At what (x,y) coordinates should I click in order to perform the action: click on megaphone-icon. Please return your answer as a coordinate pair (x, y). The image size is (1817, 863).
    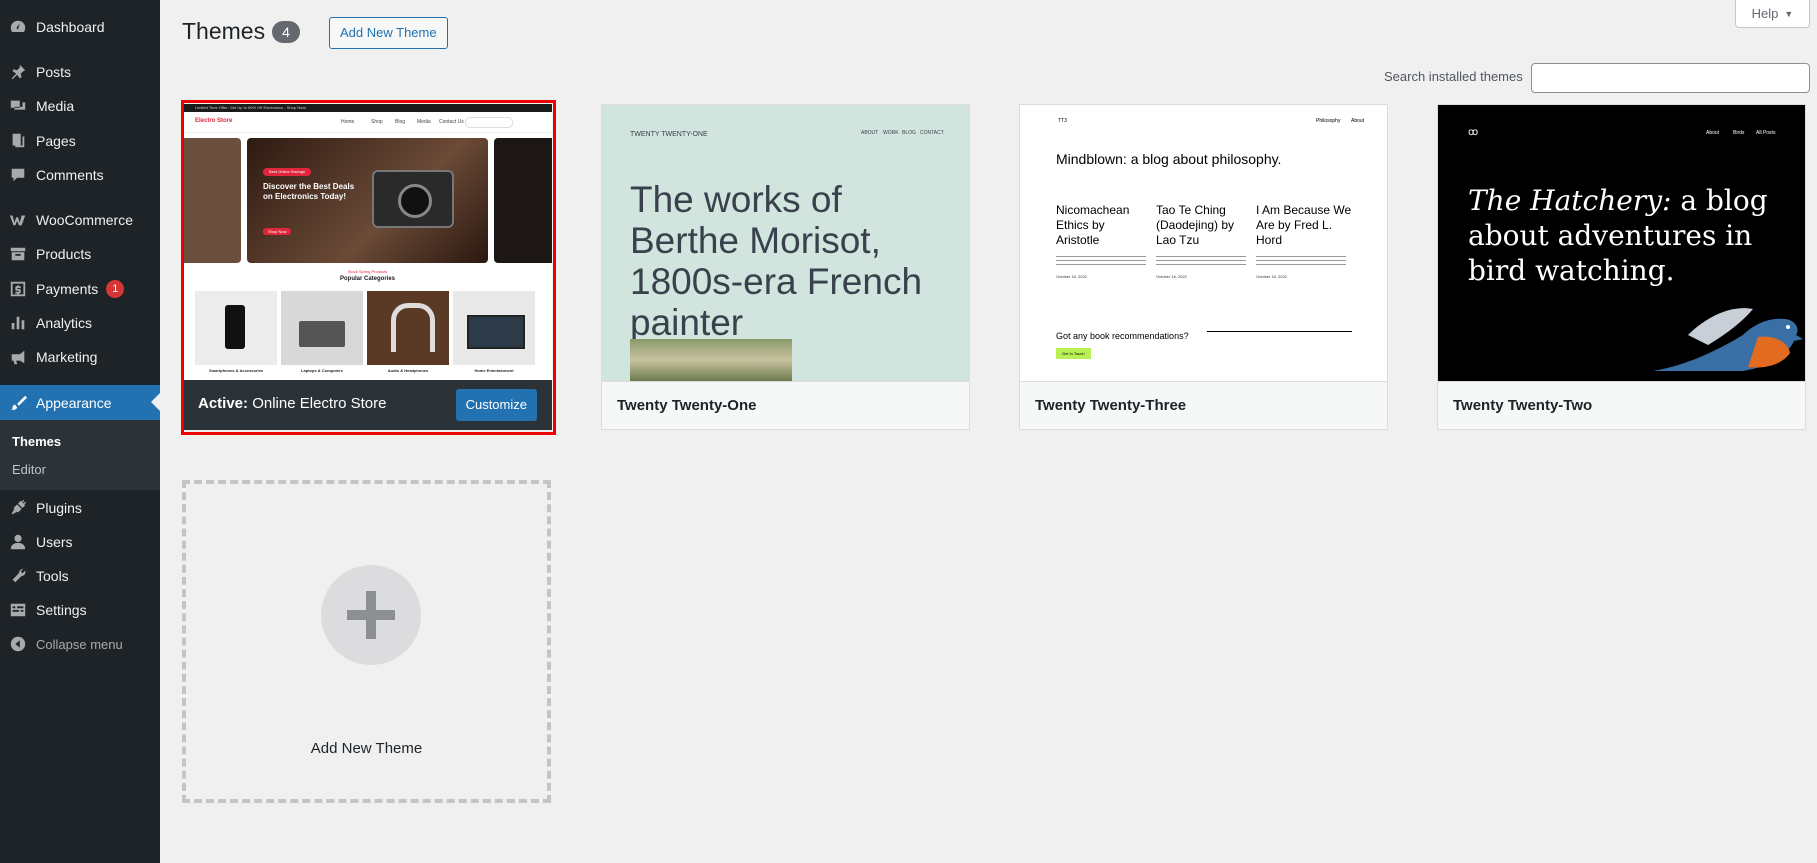
    Looking at the image, I should click on (18, 357).